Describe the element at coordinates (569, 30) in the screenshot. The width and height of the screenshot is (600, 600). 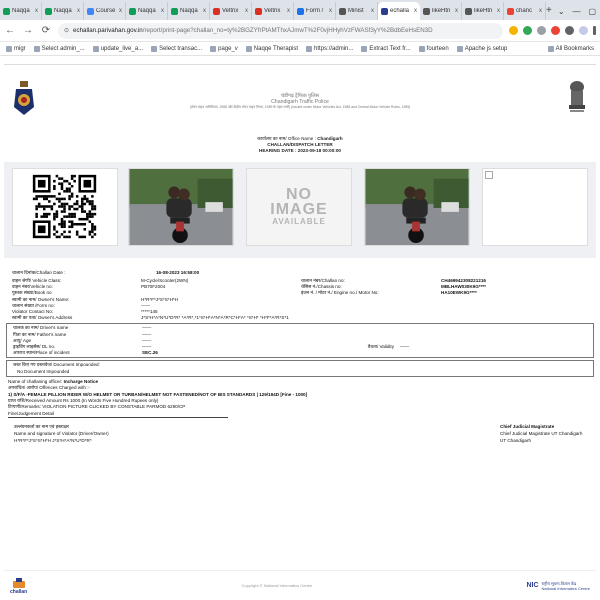
I see `extensions-puzzle-icon` at that location.